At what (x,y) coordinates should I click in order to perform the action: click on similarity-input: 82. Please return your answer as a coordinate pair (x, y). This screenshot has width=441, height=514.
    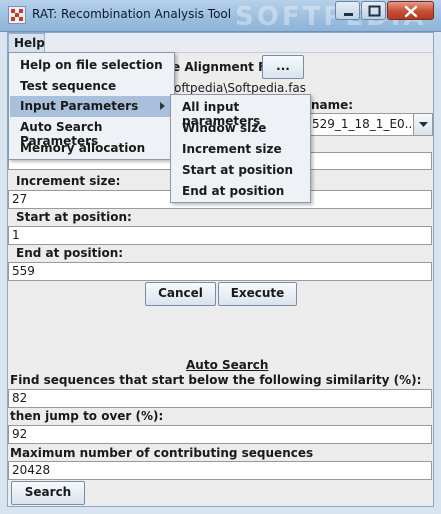
    Looking at the image, I should click on (220, 398).